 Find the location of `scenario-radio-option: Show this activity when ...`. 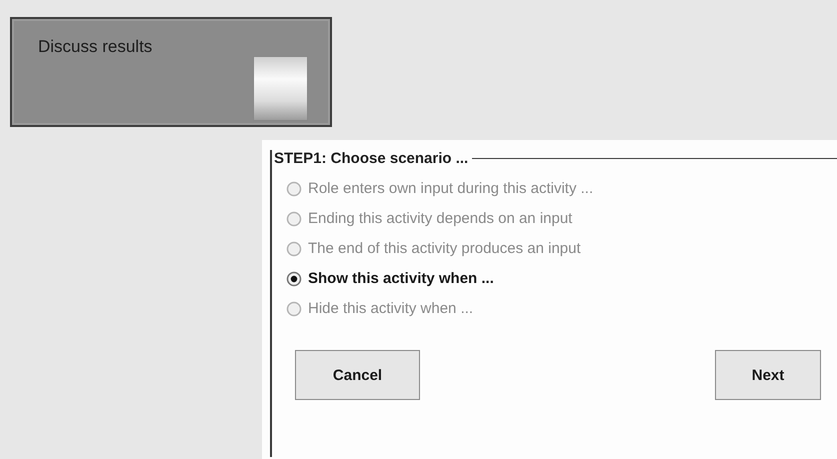

scenario-radio-option: Show this activity when ... is located at coordinates (561, 278).